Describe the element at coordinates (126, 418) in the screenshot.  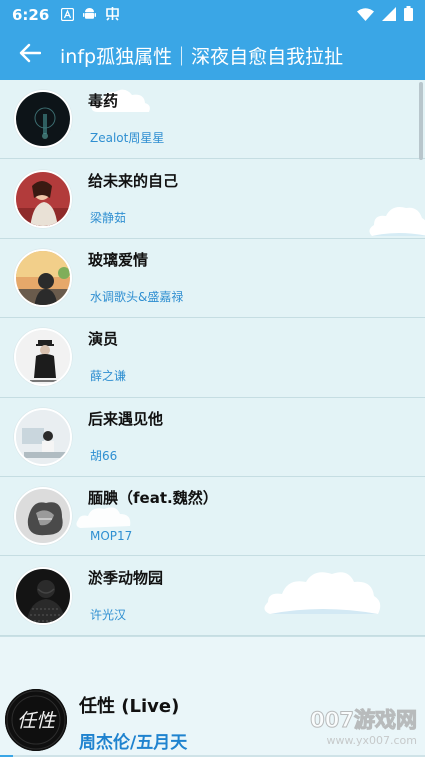
I see `song-title: 后来遇见他` at that location.